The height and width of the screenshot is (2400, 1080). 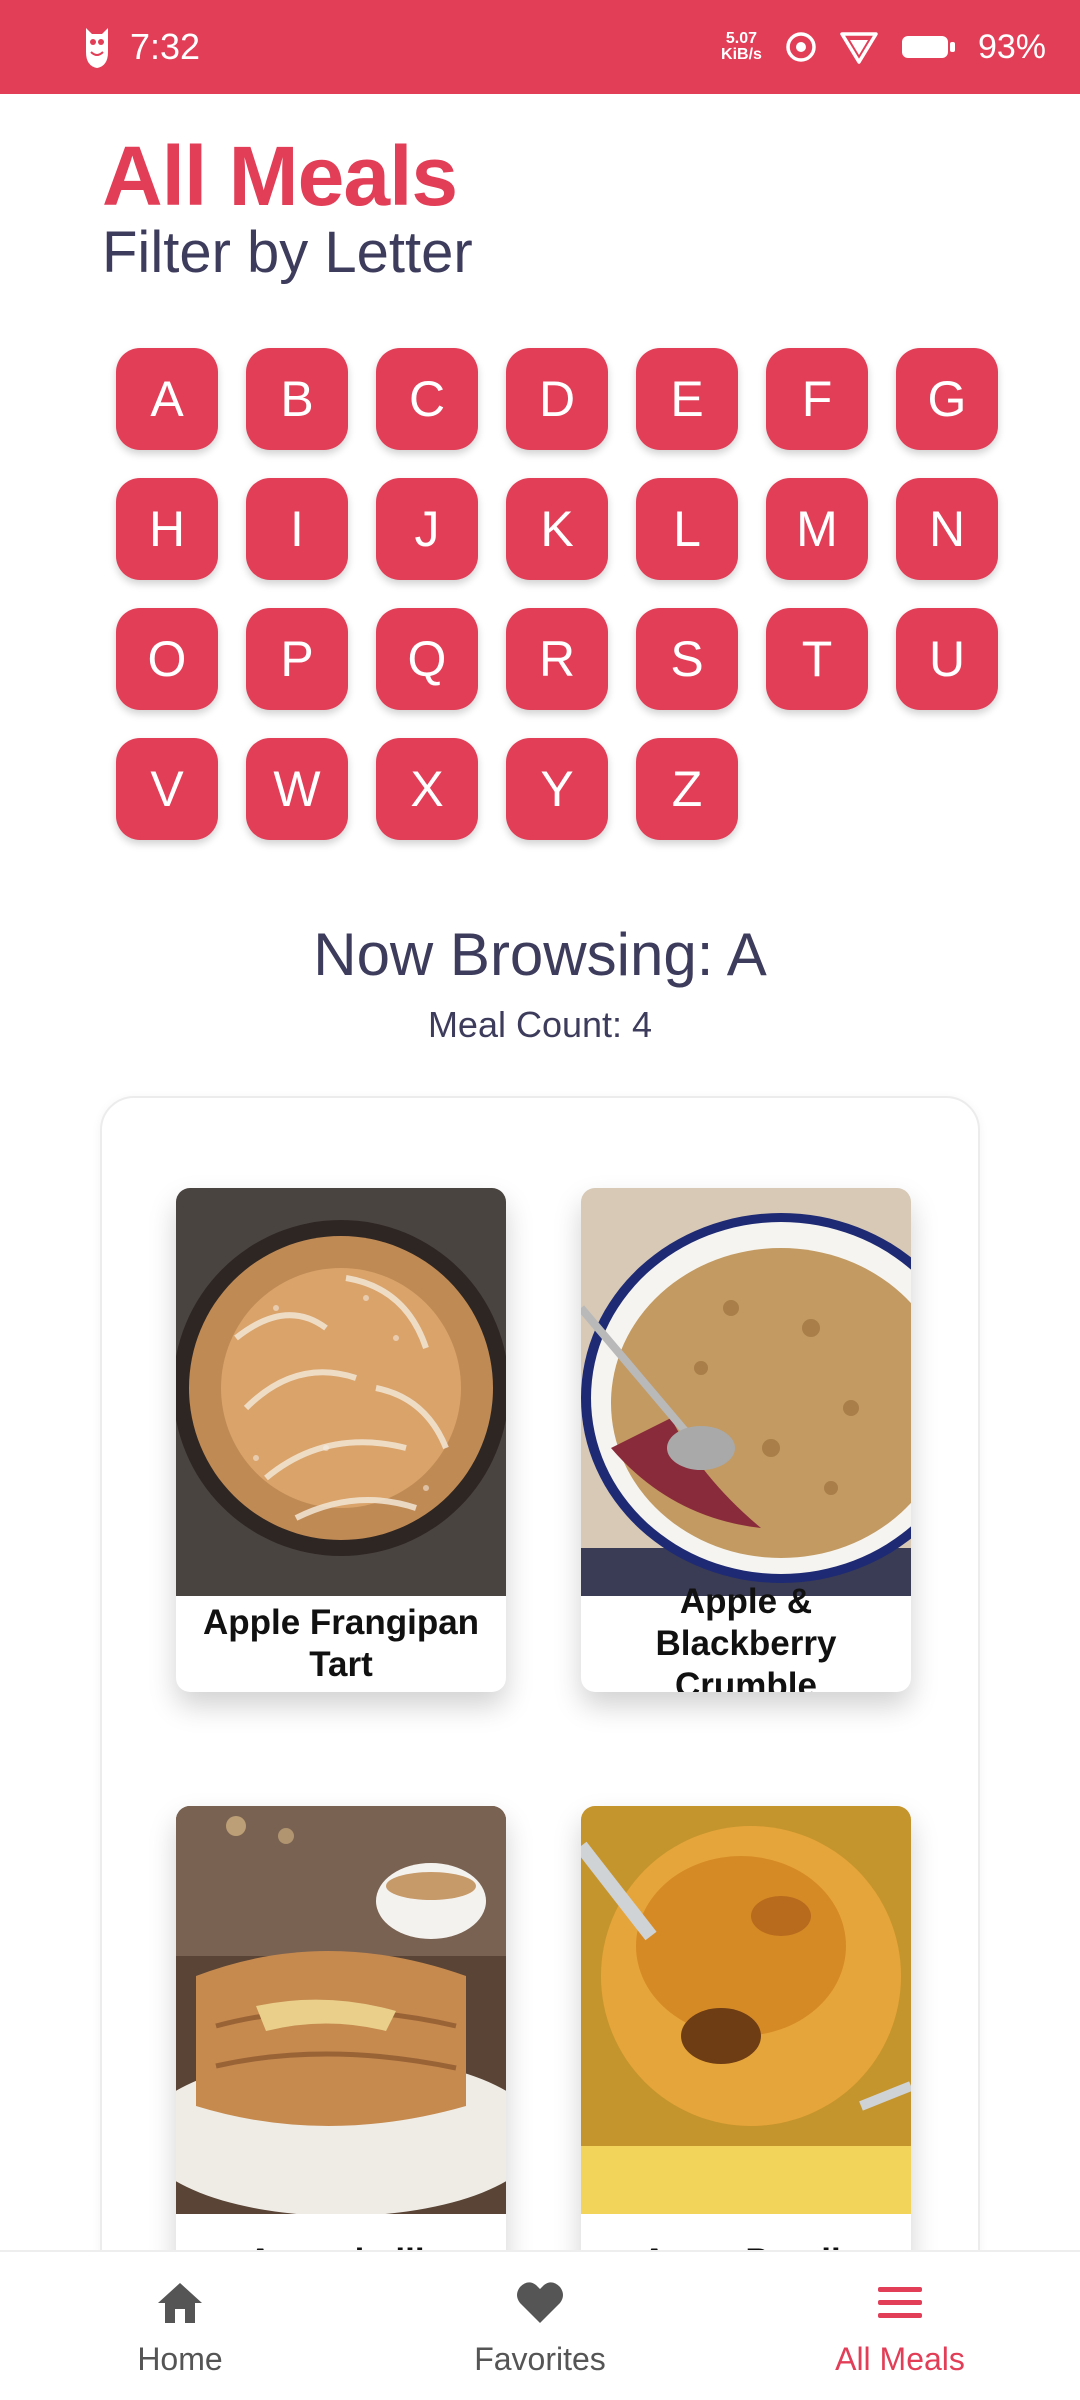 I want to click on now-browsing-label: Now Browsing: A, so click(x=540, y=954).